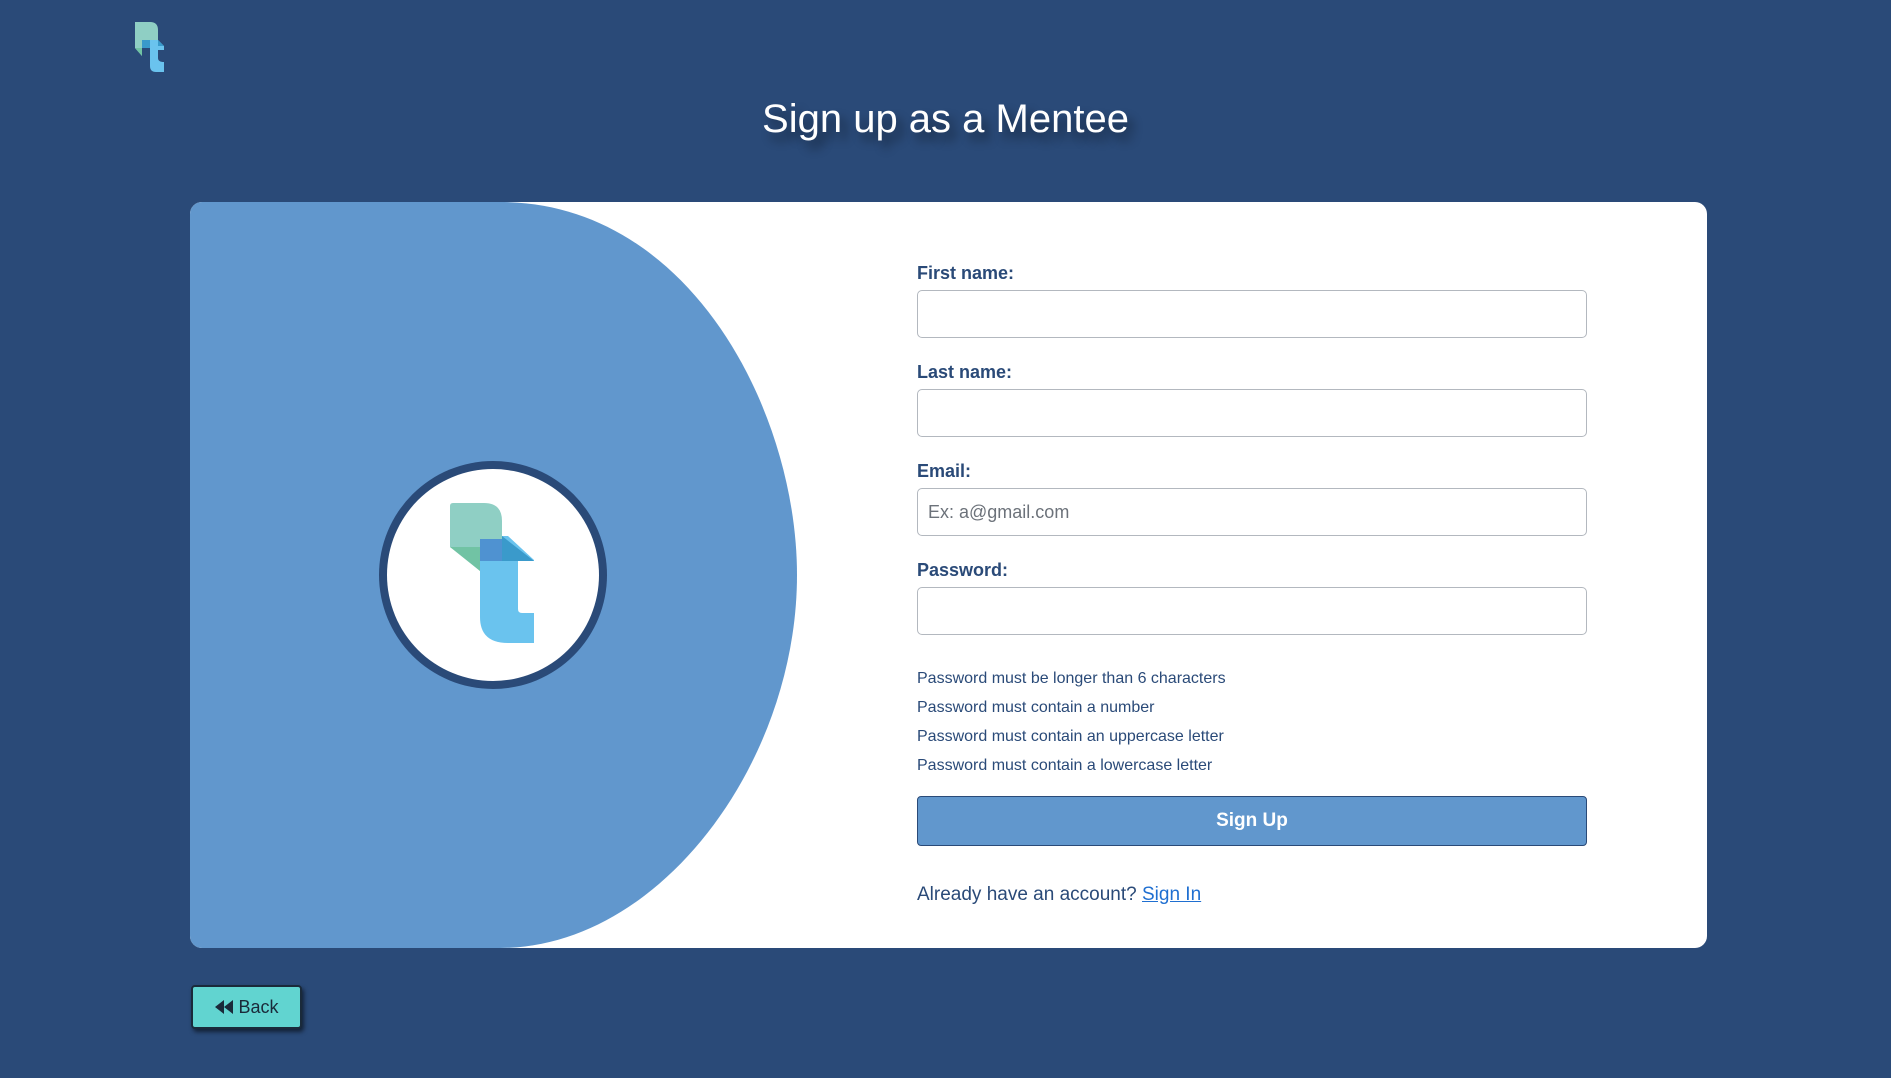 This screenshot has width=1891, height=1078. What do you see at coordinates (150, 48) in the screenshot?
I see `brand-logo-icon` at bounding box center [150, 48].